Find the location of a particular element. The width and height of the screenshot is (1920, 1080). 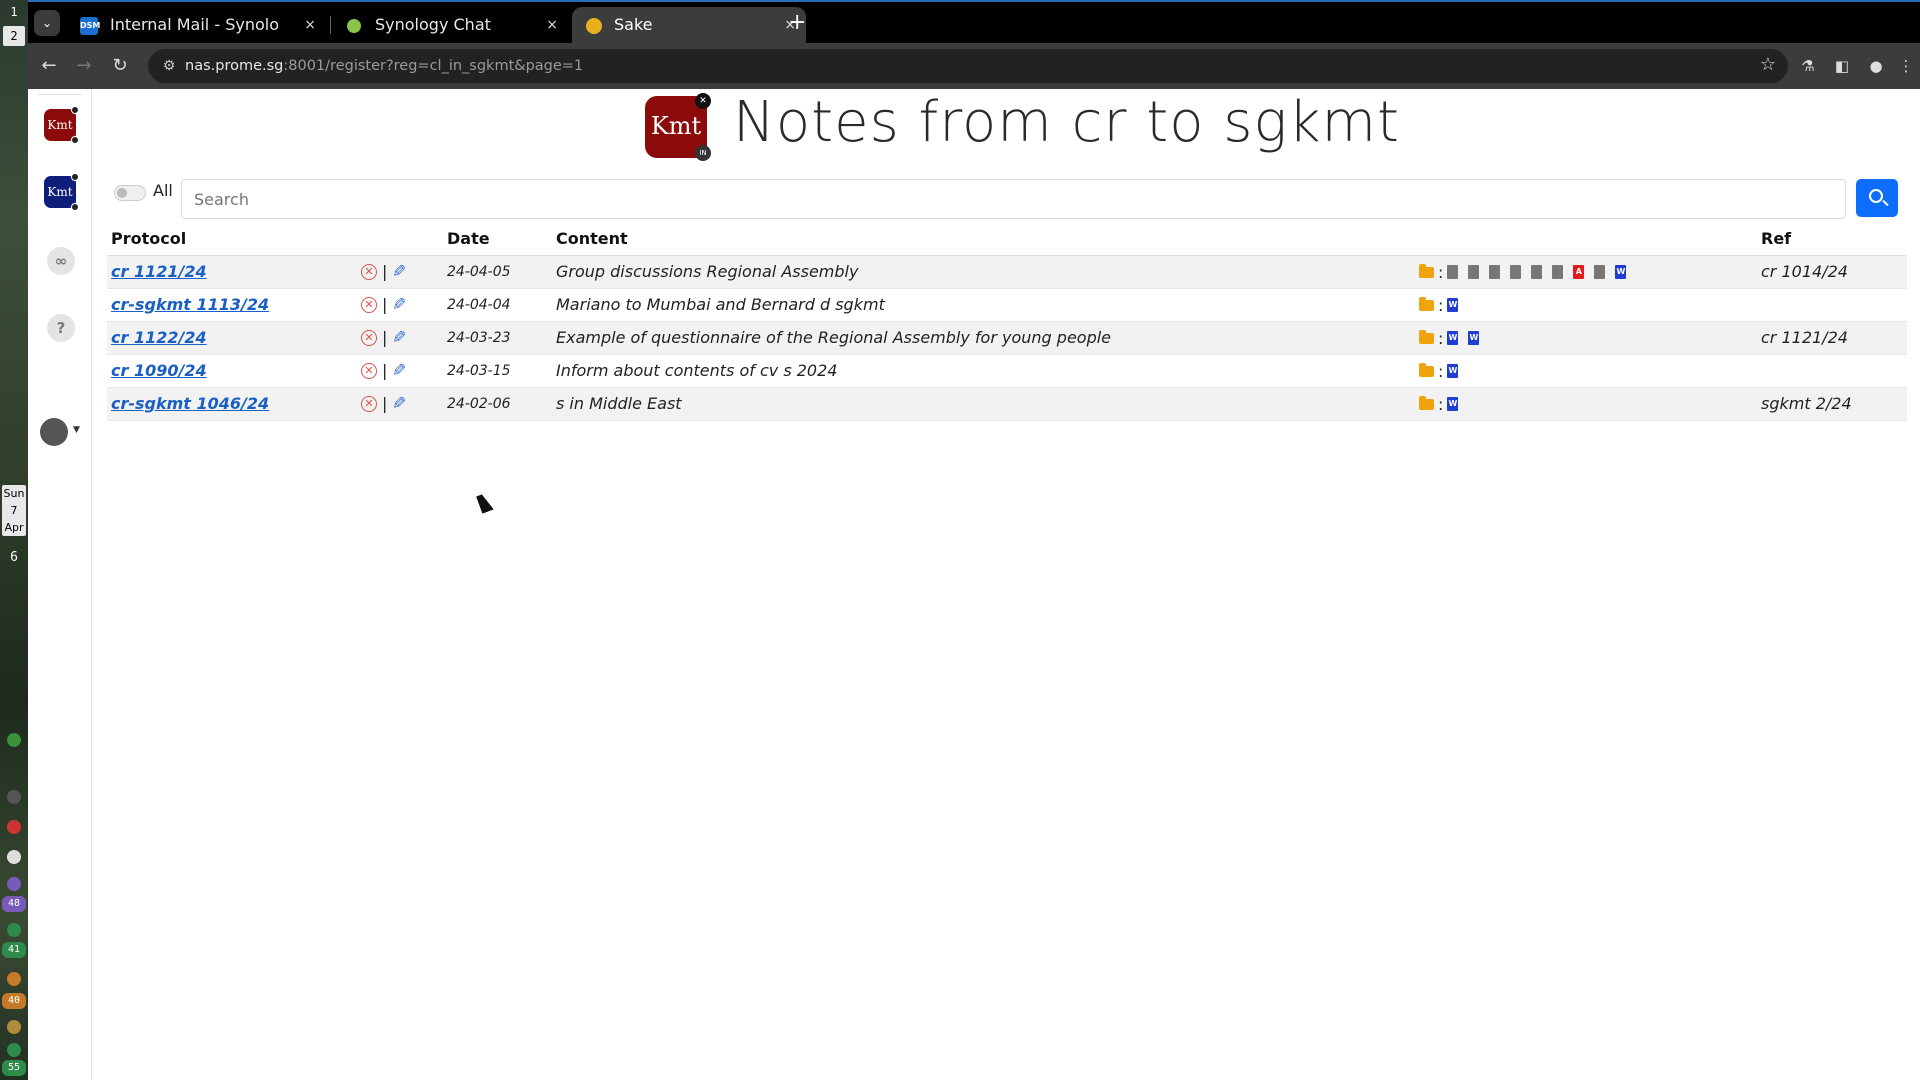

date-cell: 24-03-15 is located at coordinates (497, 371).